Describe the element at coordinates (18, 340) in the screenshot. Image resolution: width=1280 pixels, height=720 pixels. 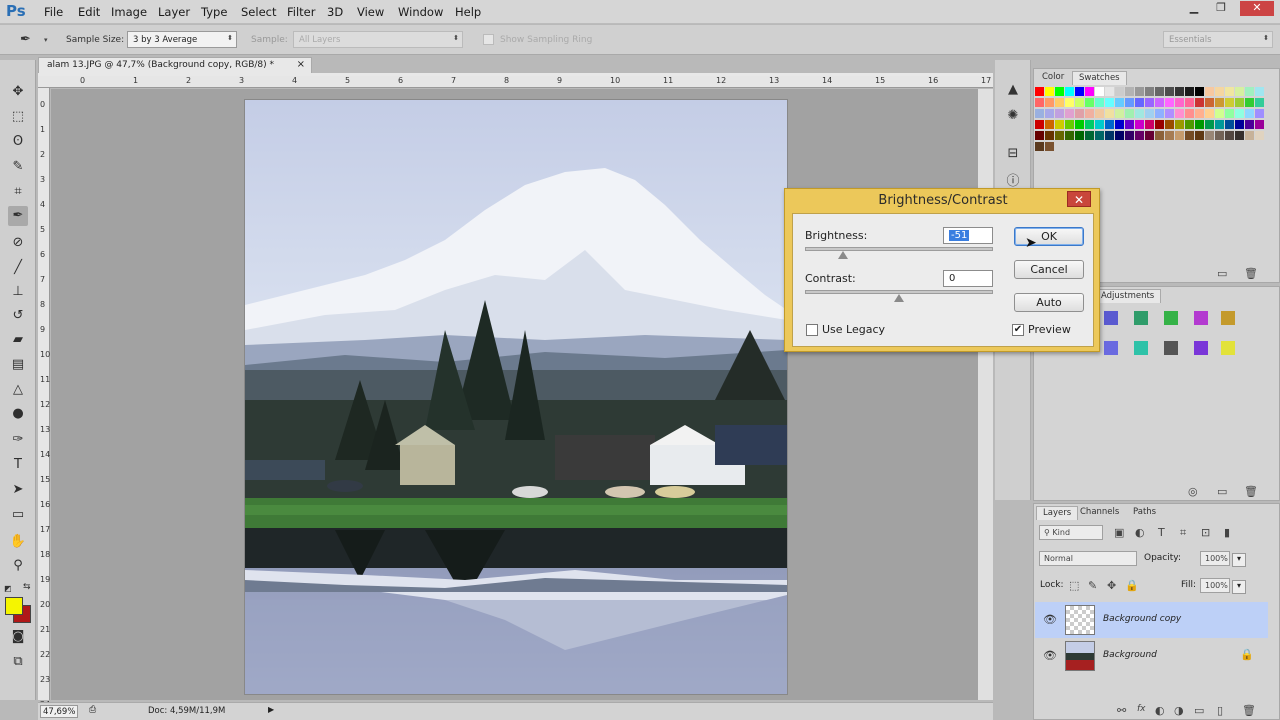
I see `eraser-tool-icon: ▰` at that location.